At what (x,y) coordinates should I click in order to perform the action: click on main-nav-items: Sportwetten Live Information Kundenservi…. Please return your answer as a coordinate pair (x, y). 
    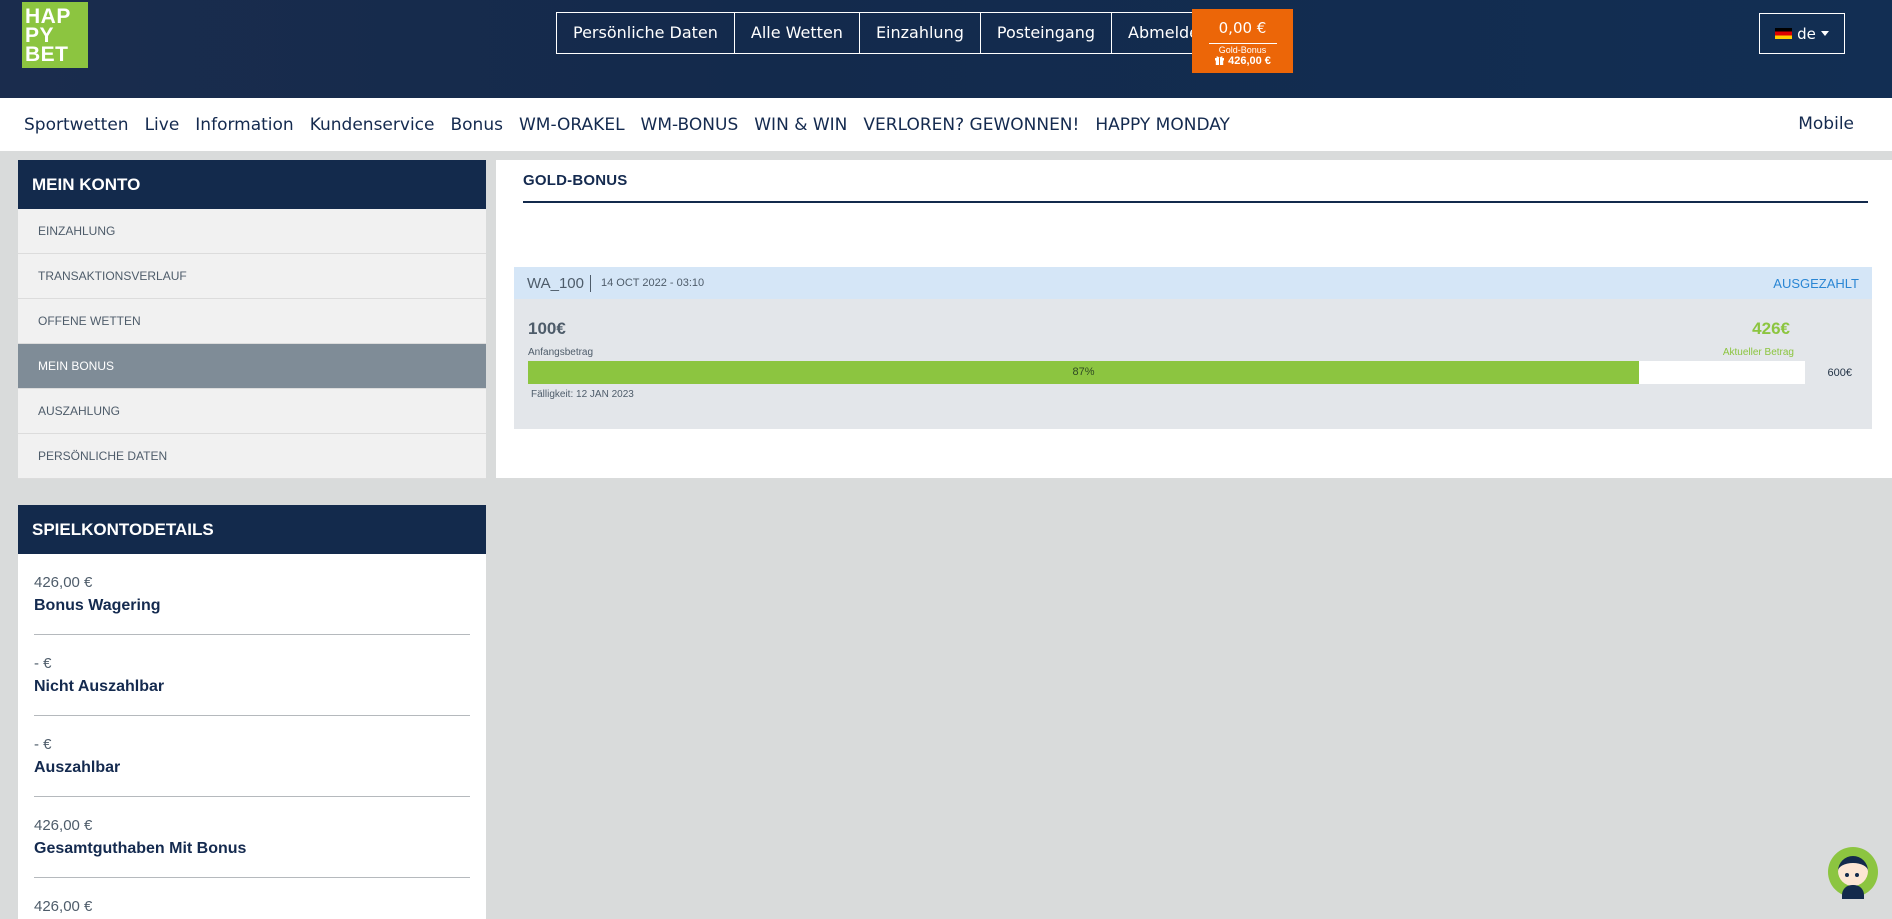
    Looking at the image, I should click on (635, 124).